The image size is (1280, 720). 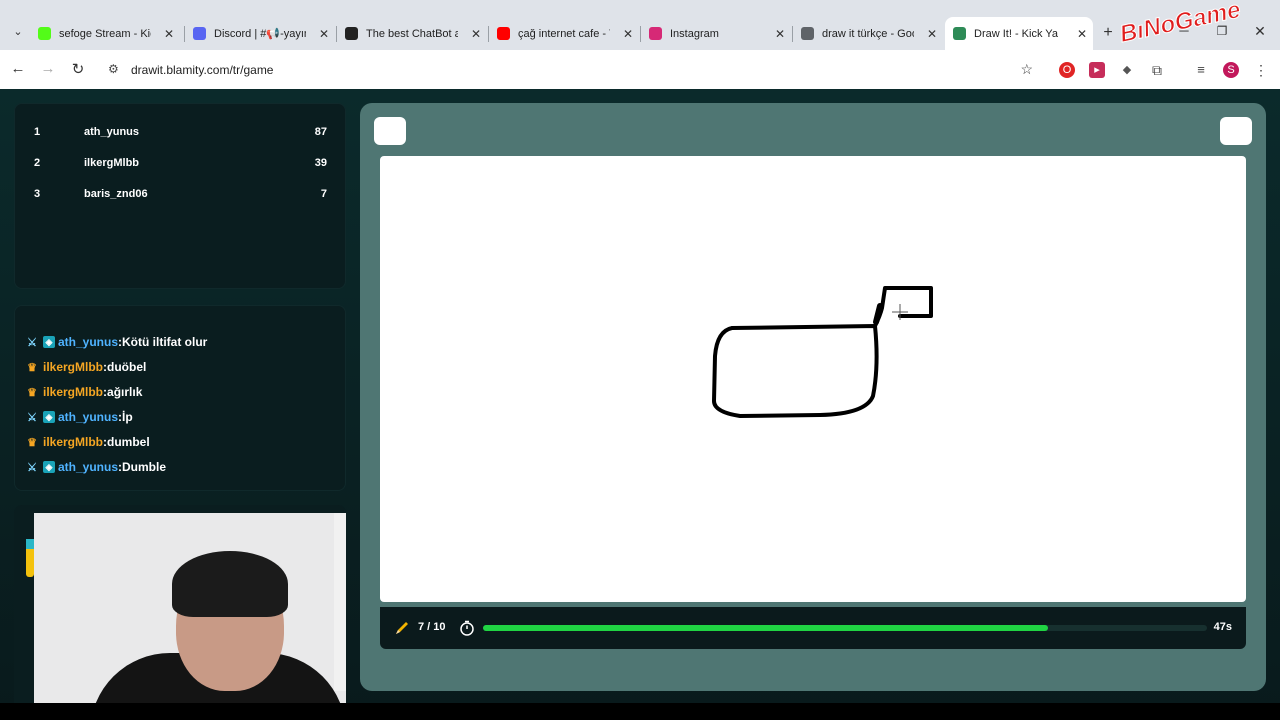 I want to click on window-close-icon: ✕, so click(x=1260, y=31).